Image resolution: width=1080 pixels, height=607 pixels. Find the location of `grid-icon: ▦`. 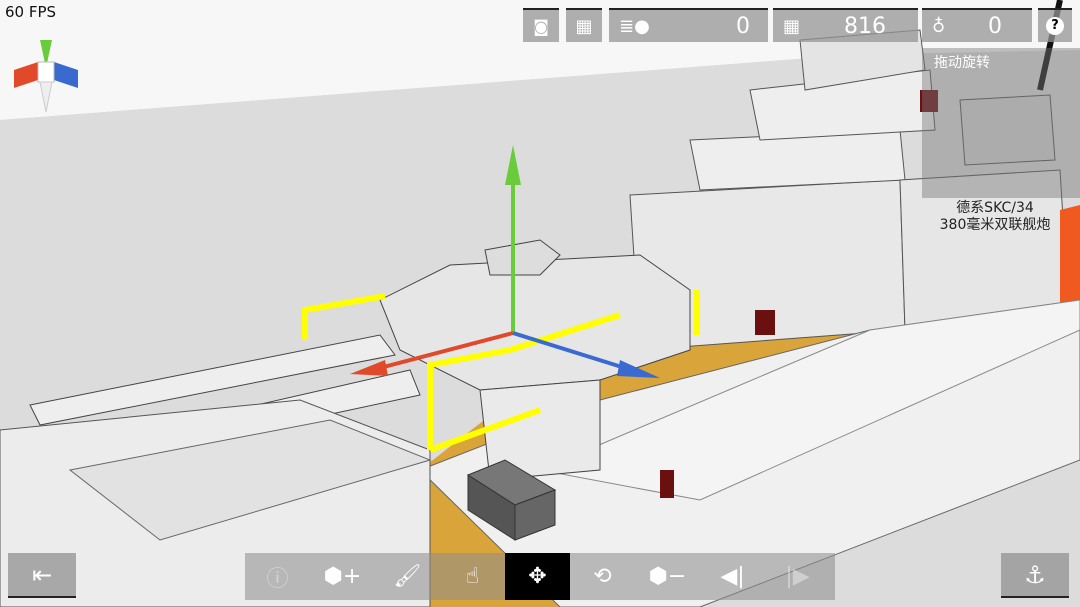

grid-icon: ▦ is located at coordinates (584, 26).